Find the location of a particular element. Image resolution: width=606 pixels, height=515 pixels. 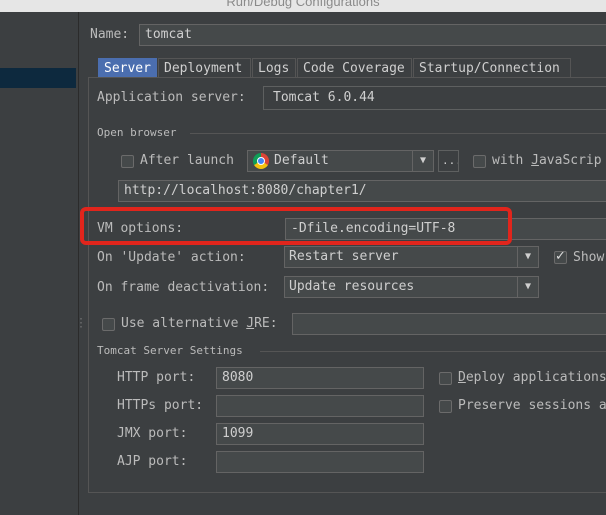

preserve-sessions-checkbox is located at coordinates (445, 406).